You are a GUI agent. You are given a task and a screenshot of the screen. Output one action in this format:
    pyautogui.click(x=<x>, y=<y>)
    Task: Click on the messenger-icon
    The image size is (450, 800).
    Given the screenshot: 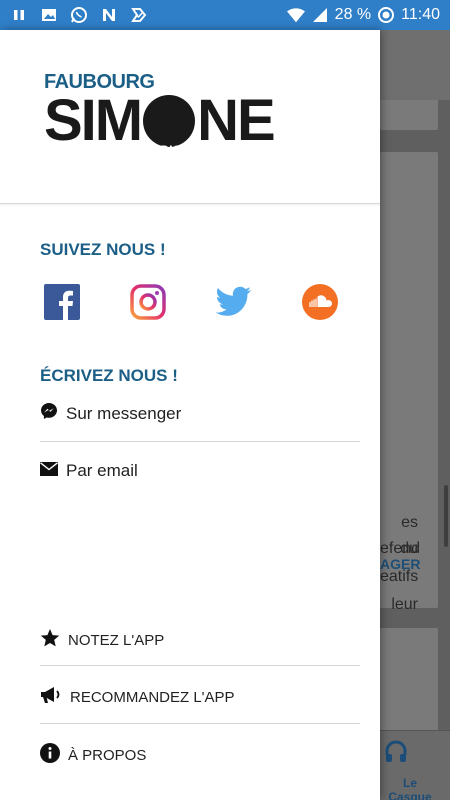 What is the action you would take?
    pyautogui.click(x=49, y=413)
    